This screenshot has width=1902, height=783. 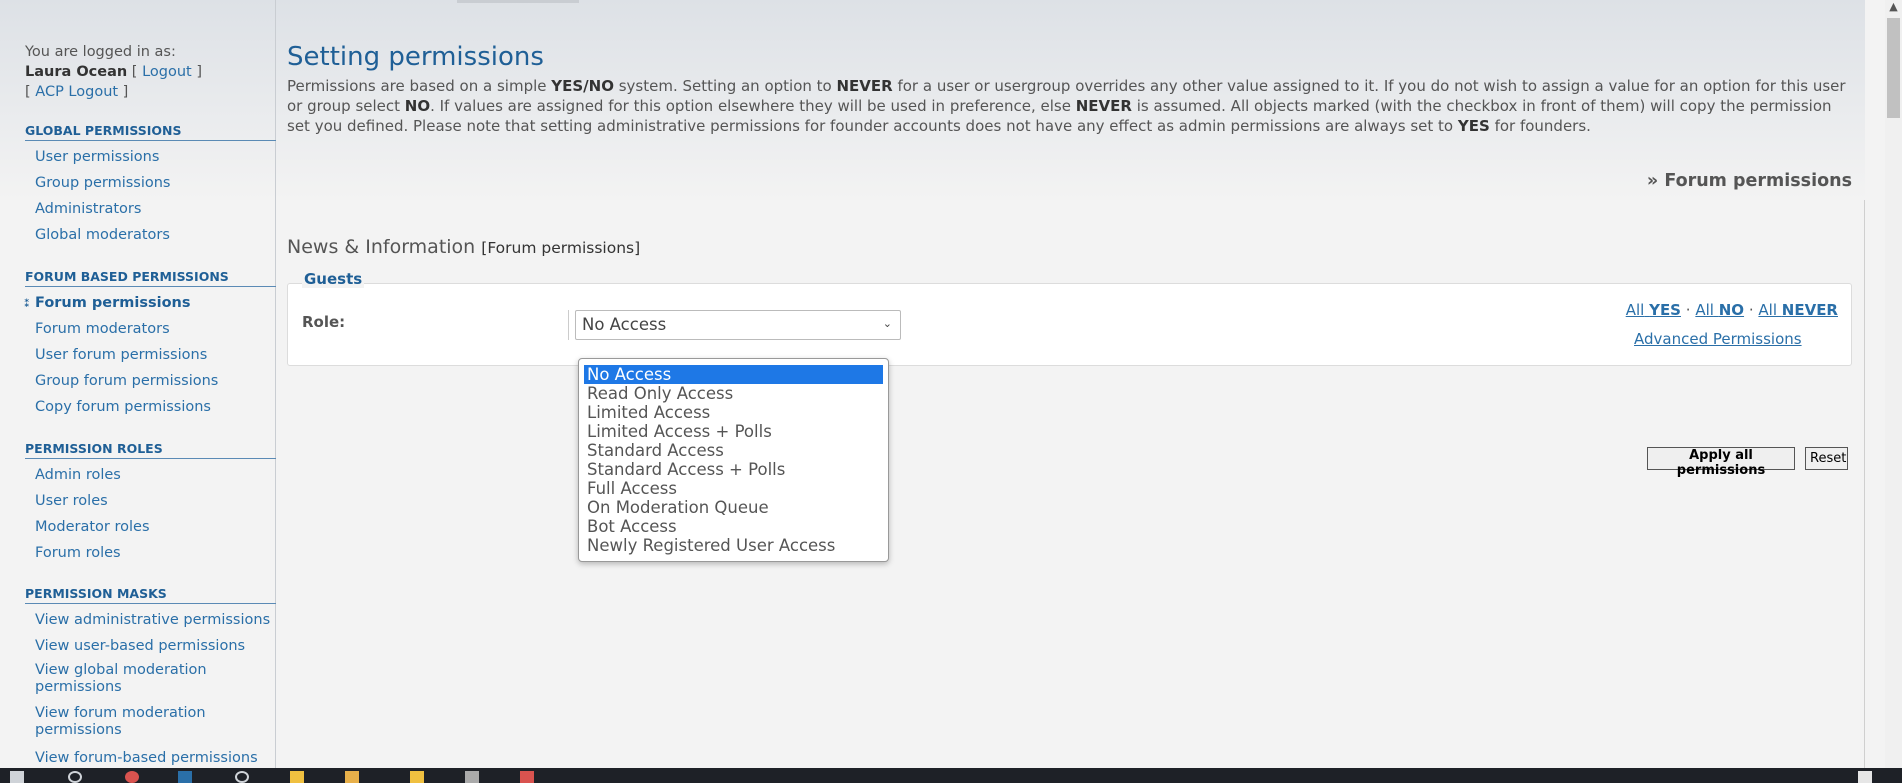 What do you see at coordinates (150, 595) in the screenshot?
I see `sidebar-masks-title: PERMISSION MASKS` at bounding box center [150, 595].